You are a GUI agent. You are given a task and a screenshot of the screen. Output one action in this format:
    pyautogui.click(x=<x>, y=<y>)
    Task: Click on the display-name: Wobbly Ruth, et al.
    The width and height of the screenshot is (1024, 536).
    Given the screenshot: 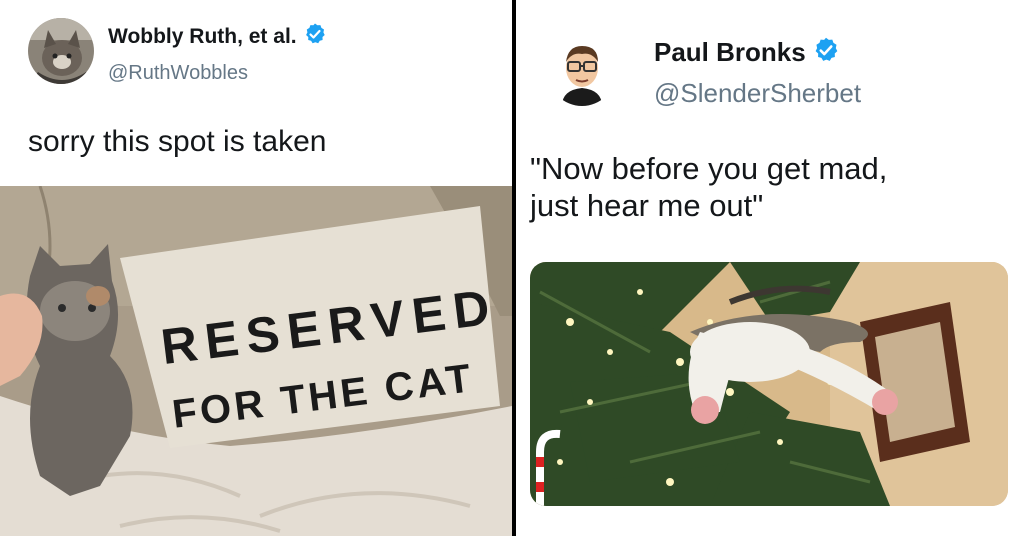 What is the action you would take?
    pyautogui.click(x=202, y=37)
    